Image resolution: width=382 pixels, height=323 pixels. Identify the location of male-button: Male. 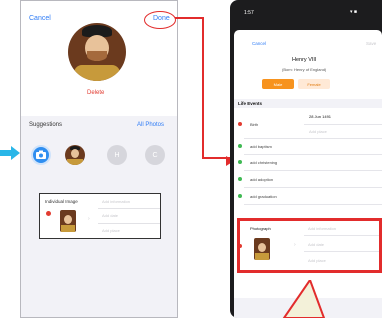
(278, 84).